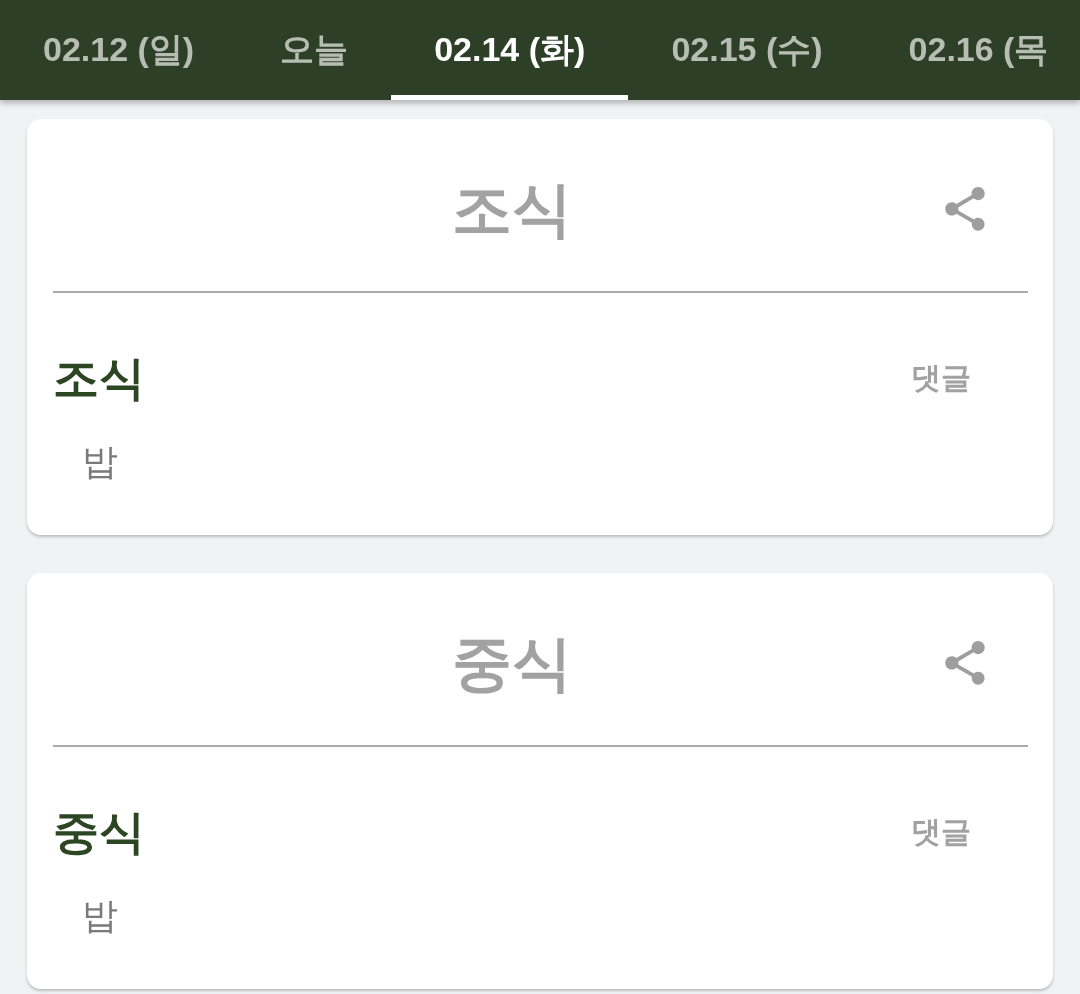 This screenshot has width=1080, height=994. What do you see at coordinates (512, 664) in the screenshot?
I see `meal-title: 중식` at bounding box center [512, 664].